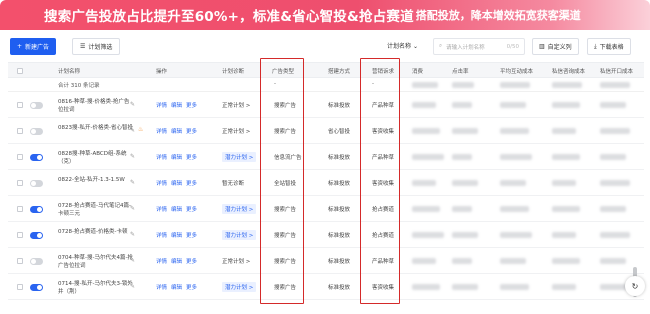  I want to click on plan-name-link: 0704-种草-搜-马尔代夫4篇-抢广告位拉词, so click(96, 262).